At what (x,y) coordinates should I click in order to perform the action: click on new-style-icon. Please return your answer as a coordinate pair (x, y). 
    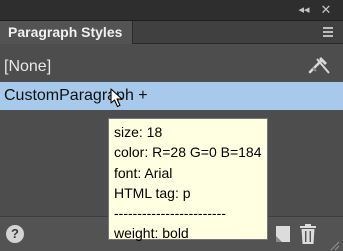
    Looking at the image, I should click on (283, 234).